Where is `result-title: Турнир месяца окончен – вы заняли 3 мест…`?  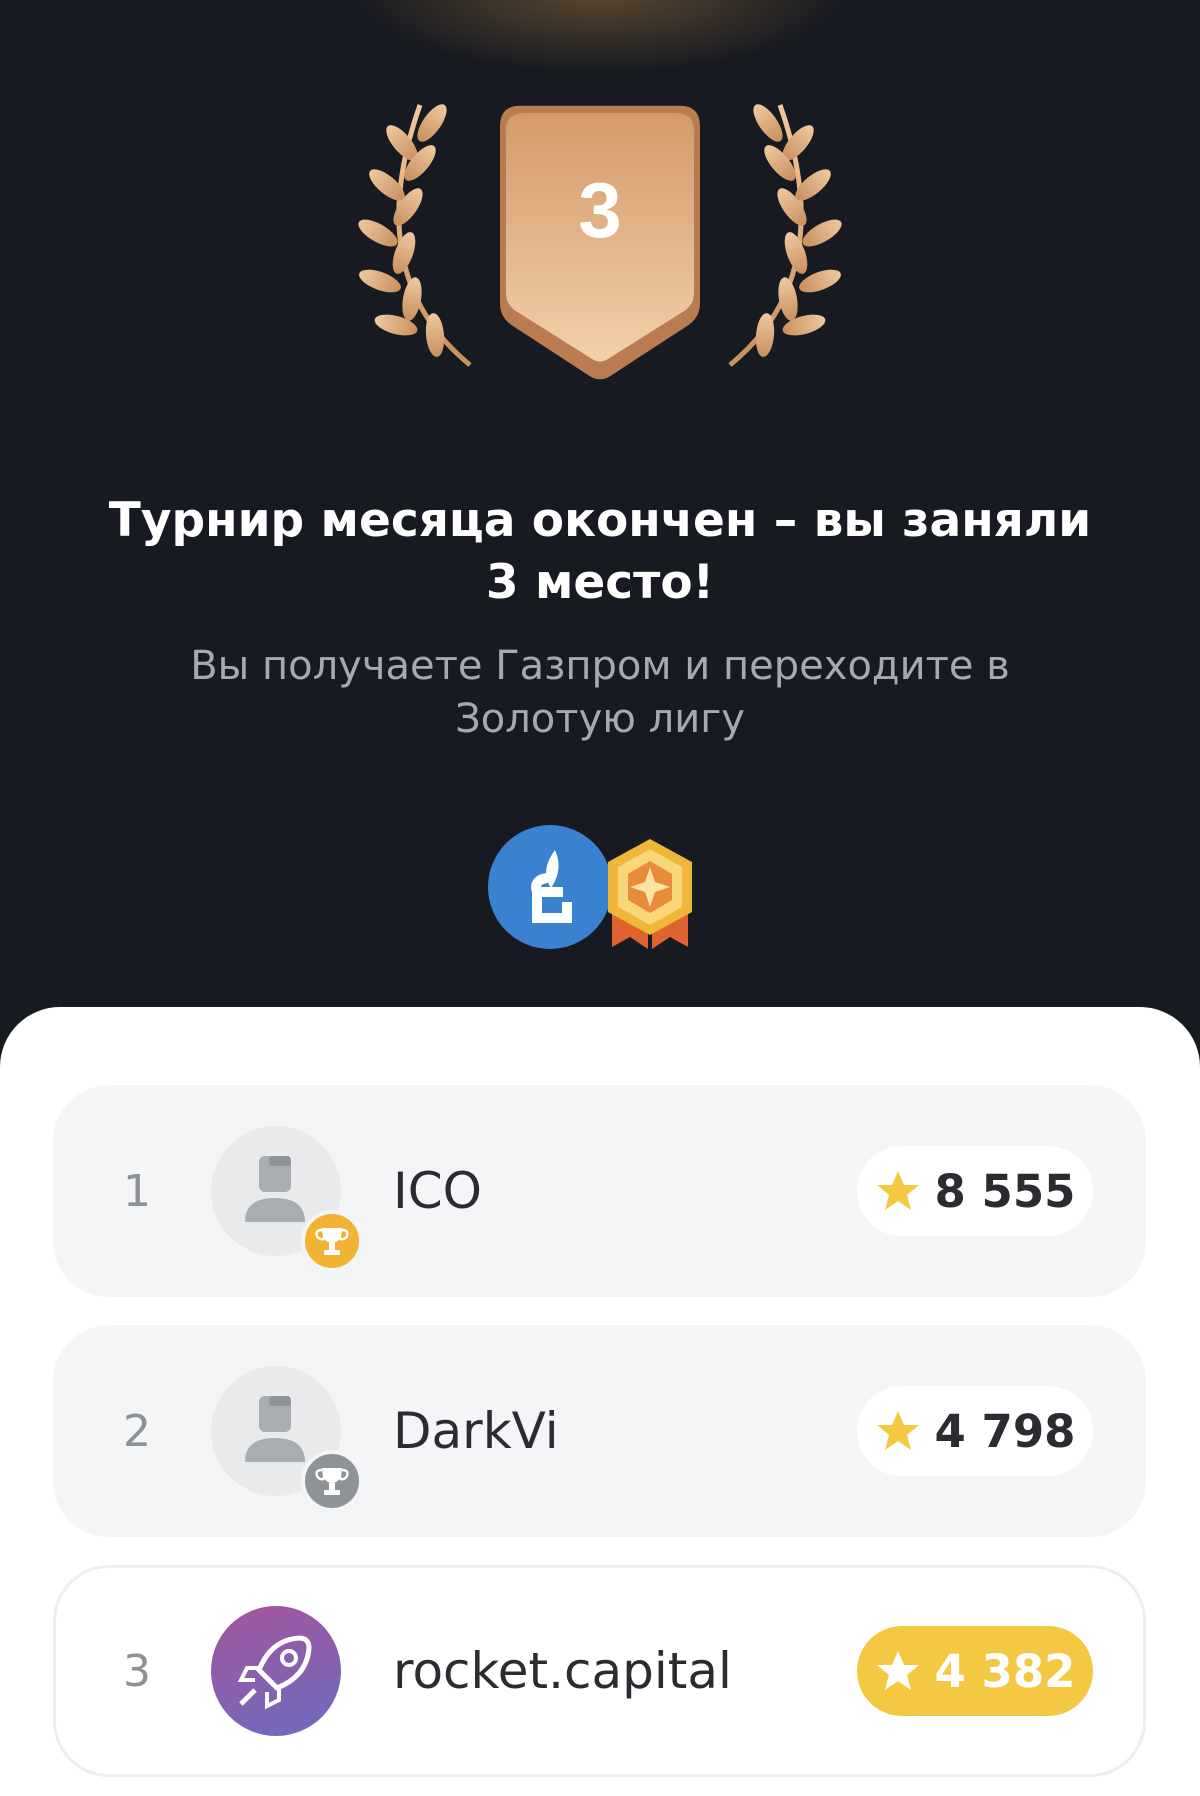 result-title: Турнир месяца окончен – вы заняли 3 мест… is located at coordinates (600, 551).